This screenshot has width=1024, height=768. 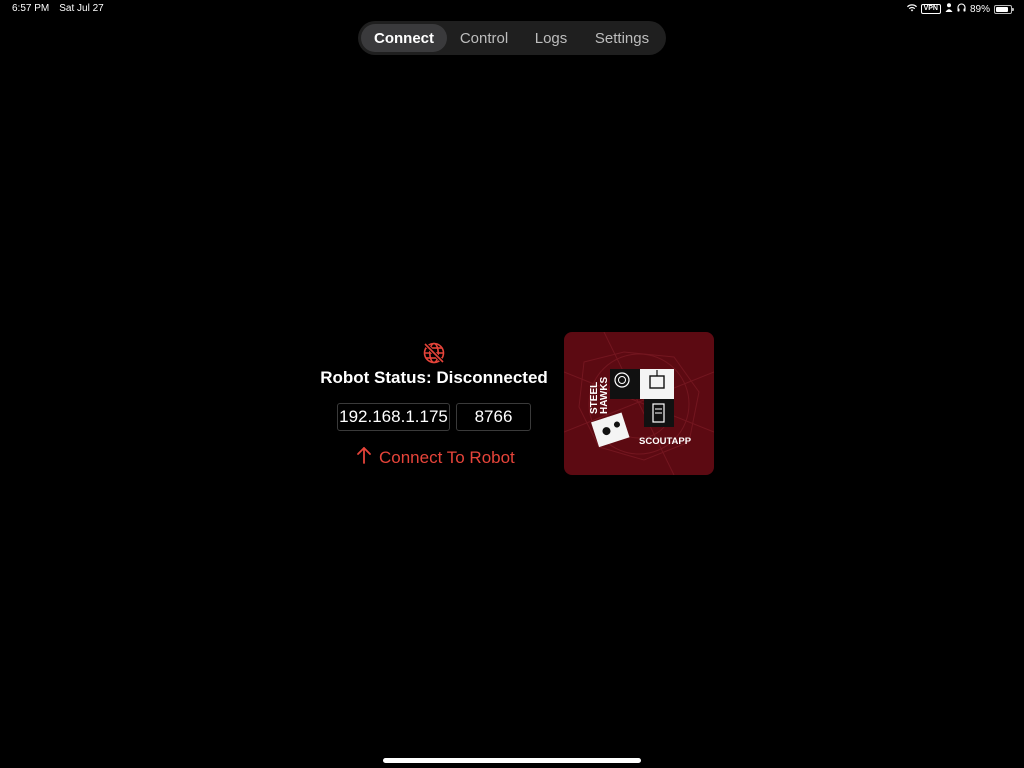 I want to click on tab-control: Control, so click(x=484, y=38).